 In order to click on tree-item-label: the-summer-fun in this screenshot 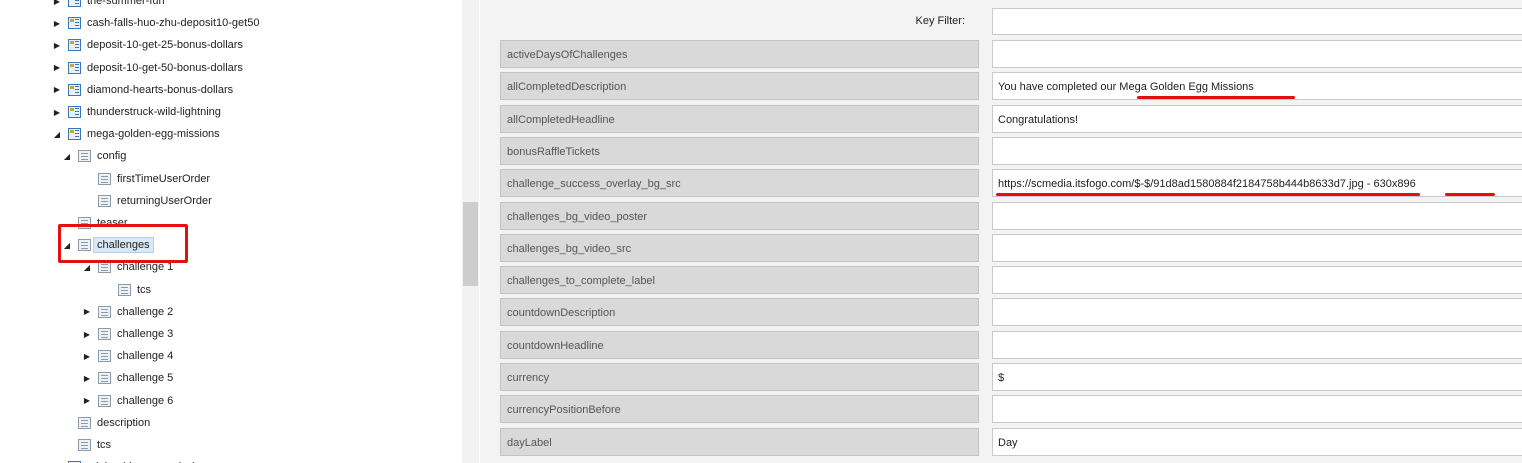, I will do `click(126, 3)`.